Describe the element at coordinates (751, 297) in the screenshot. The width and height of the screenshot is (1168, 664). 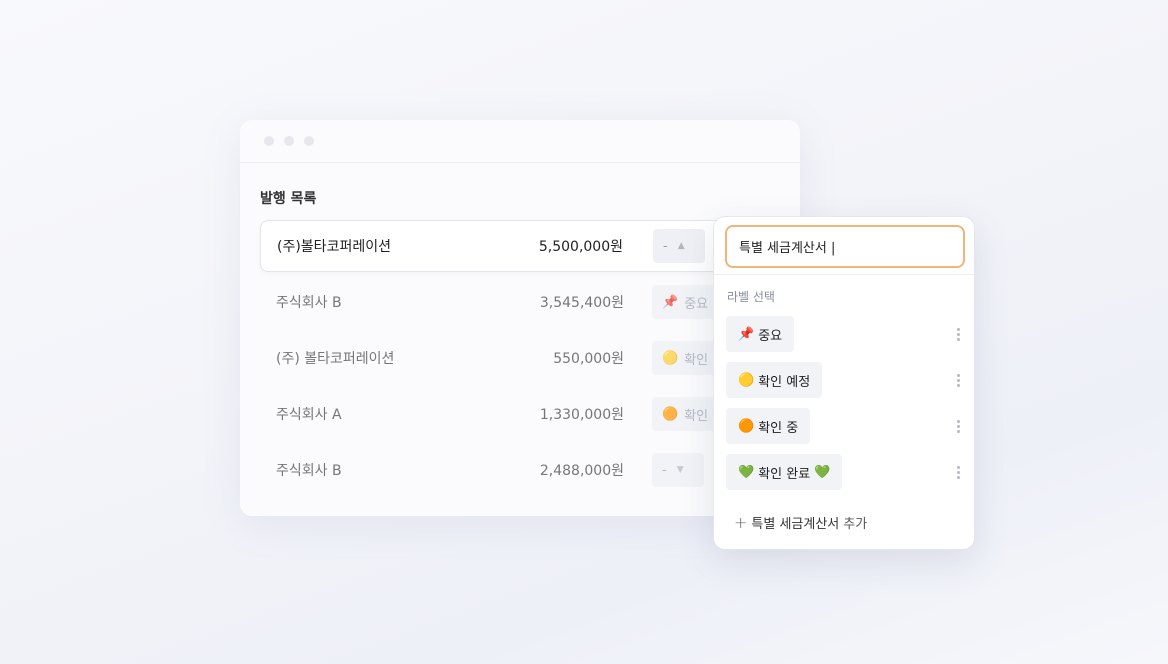
I see `label-heading: 라벨 선택` at that location.